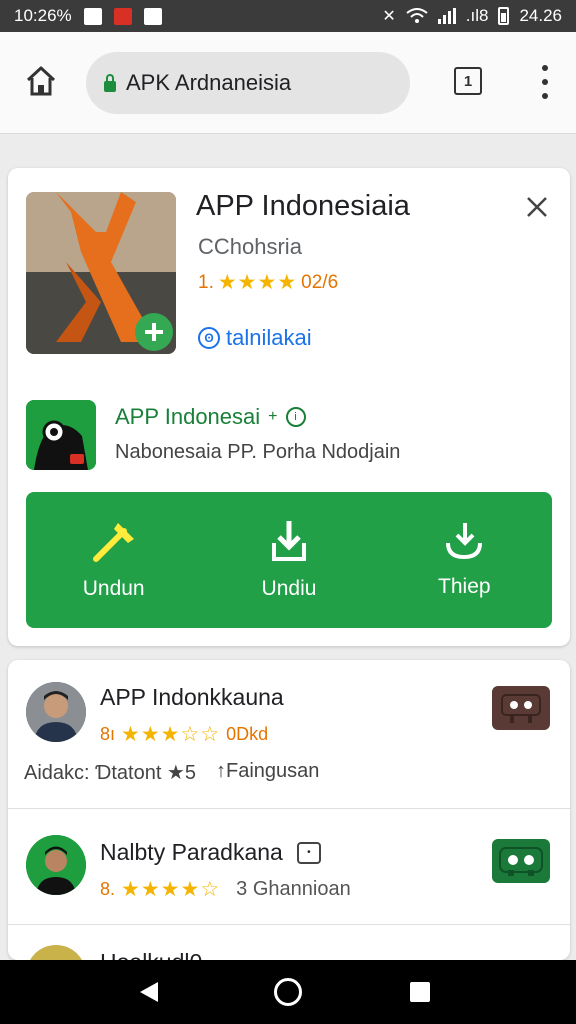 This screenshot has height=1024, width=576. Describe the element at coordinates (288, 16) in the screenshot. I see `status-bar: 10:26% ✕ .ıl8 24.26` at that location.